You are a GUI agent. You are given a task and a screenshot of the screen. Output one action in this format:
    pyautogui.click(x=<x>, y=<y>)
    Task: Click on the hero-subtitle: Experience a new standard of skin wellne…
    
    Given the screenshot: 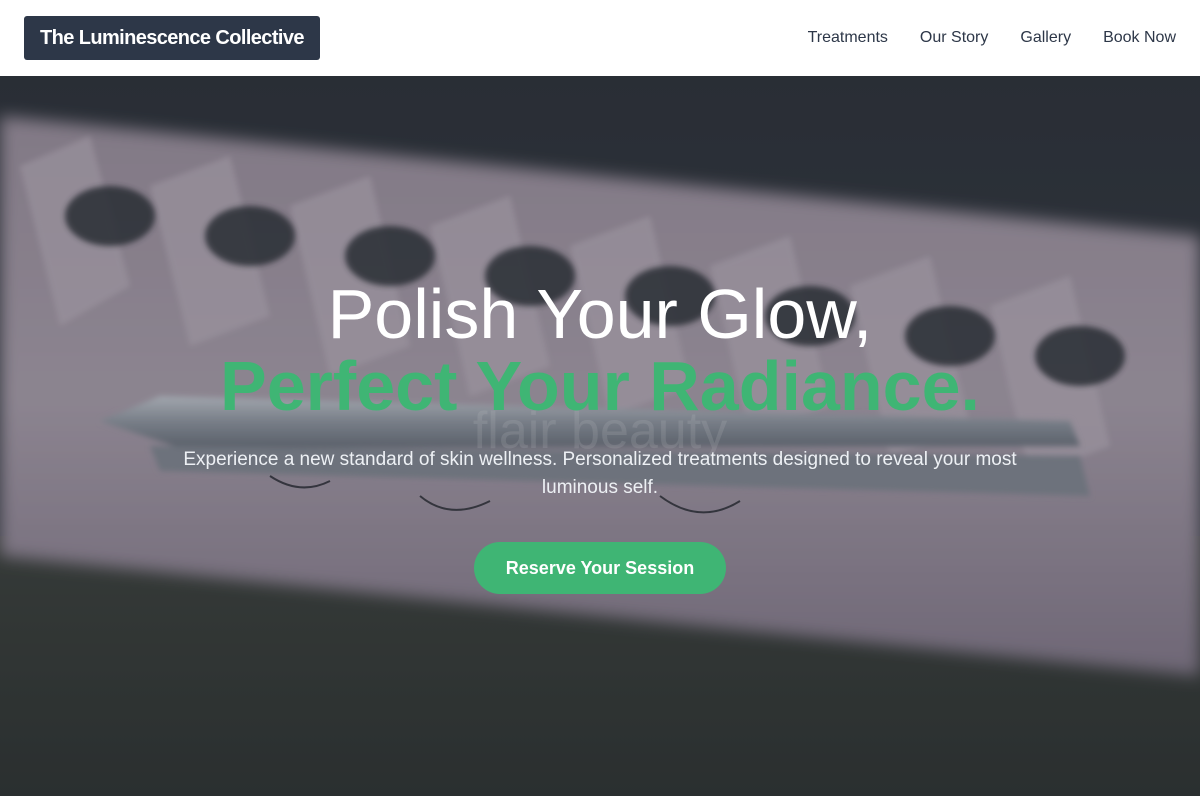 What is the action you would take?
    pyautogui.click(x=600, y=473)
    